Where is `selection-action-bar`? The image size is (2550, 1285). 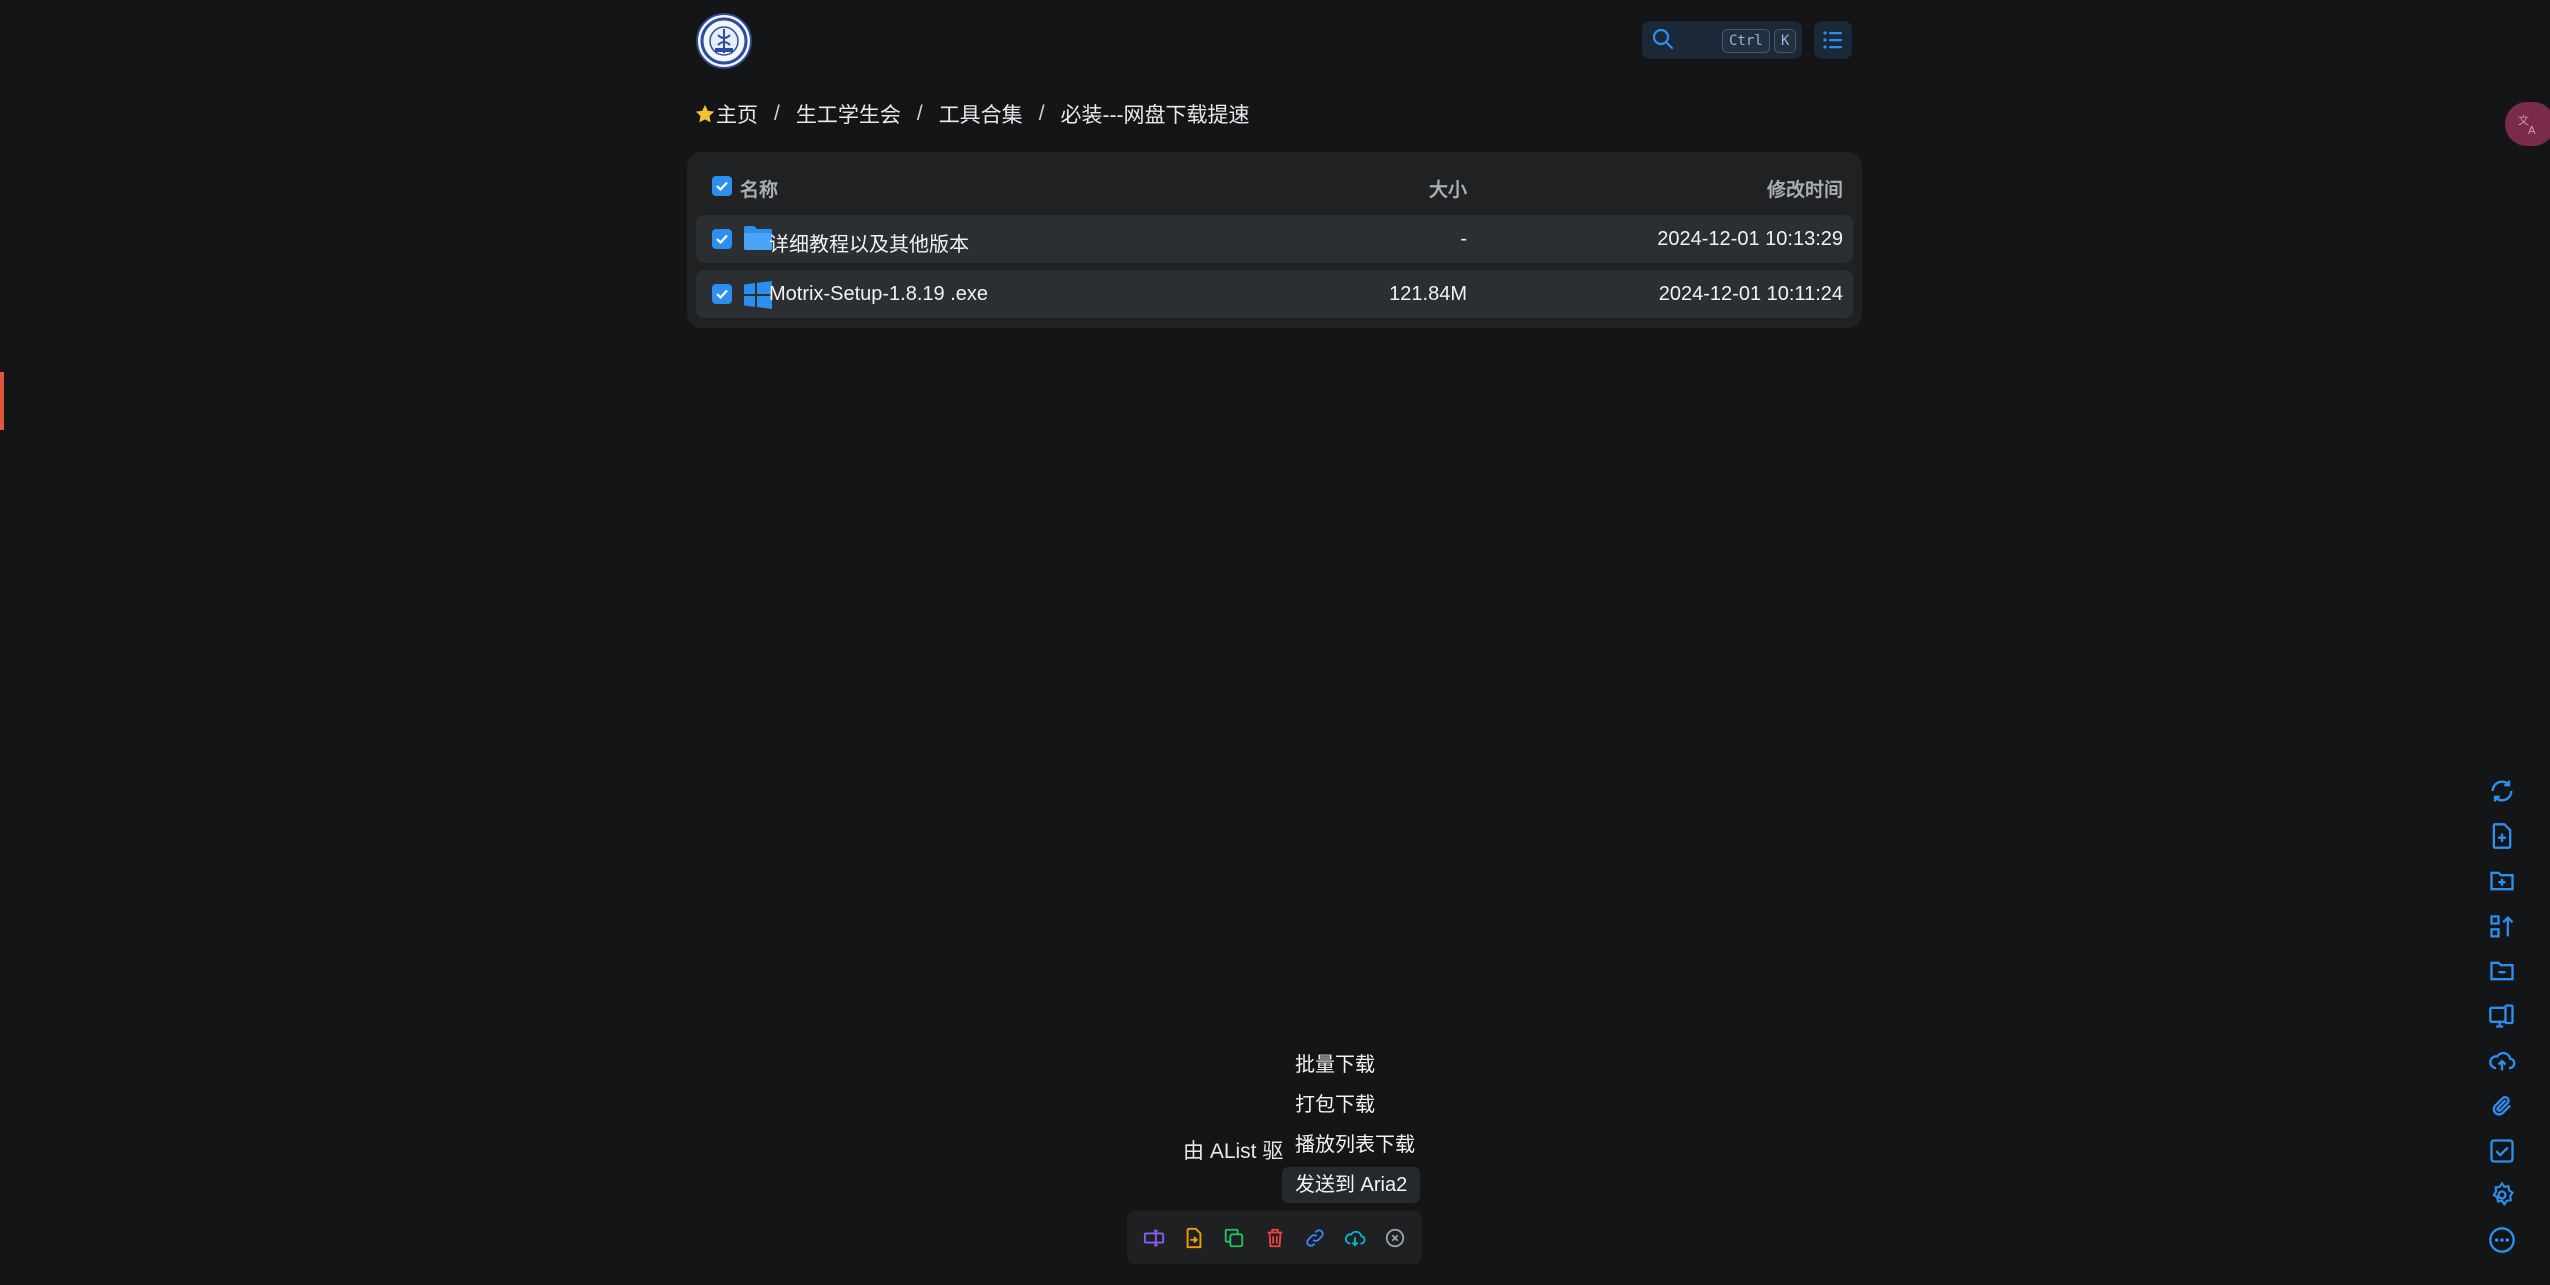 selection-action-bar is located at coordinates (1274, 1237).